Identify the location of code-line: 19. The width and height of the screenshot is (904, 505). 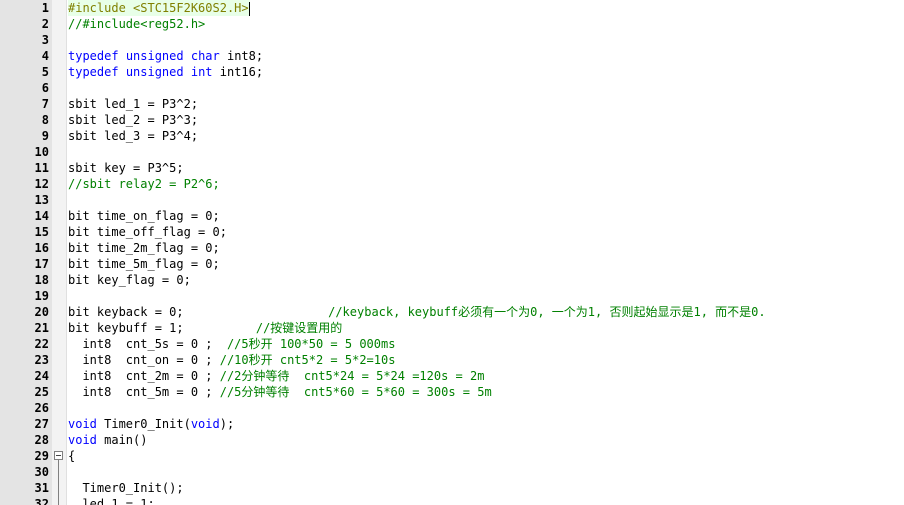
(452, 296).